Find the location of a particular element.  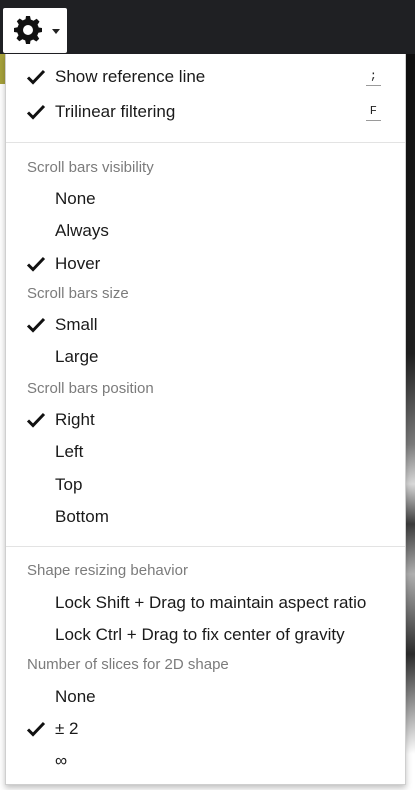

menu-item-scroll-size-large: Large is located at coordinates (205, 357).